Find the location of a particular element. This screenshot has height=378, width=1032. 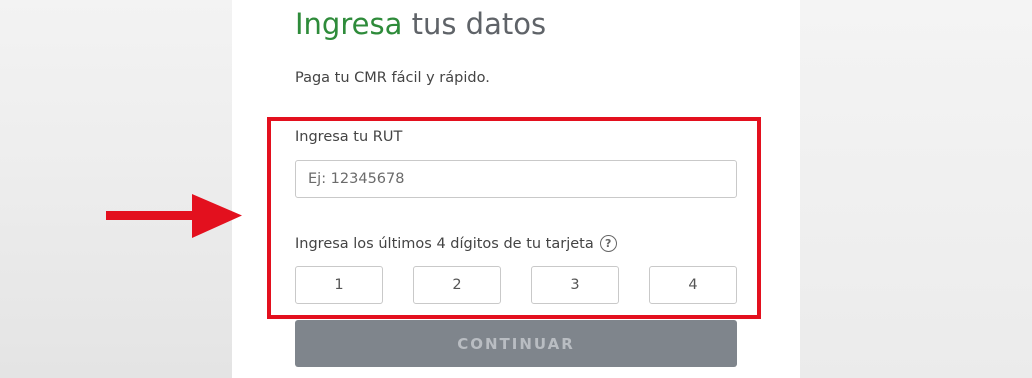

continue-button: CONTINUAR is located at coordinates (516, 343).